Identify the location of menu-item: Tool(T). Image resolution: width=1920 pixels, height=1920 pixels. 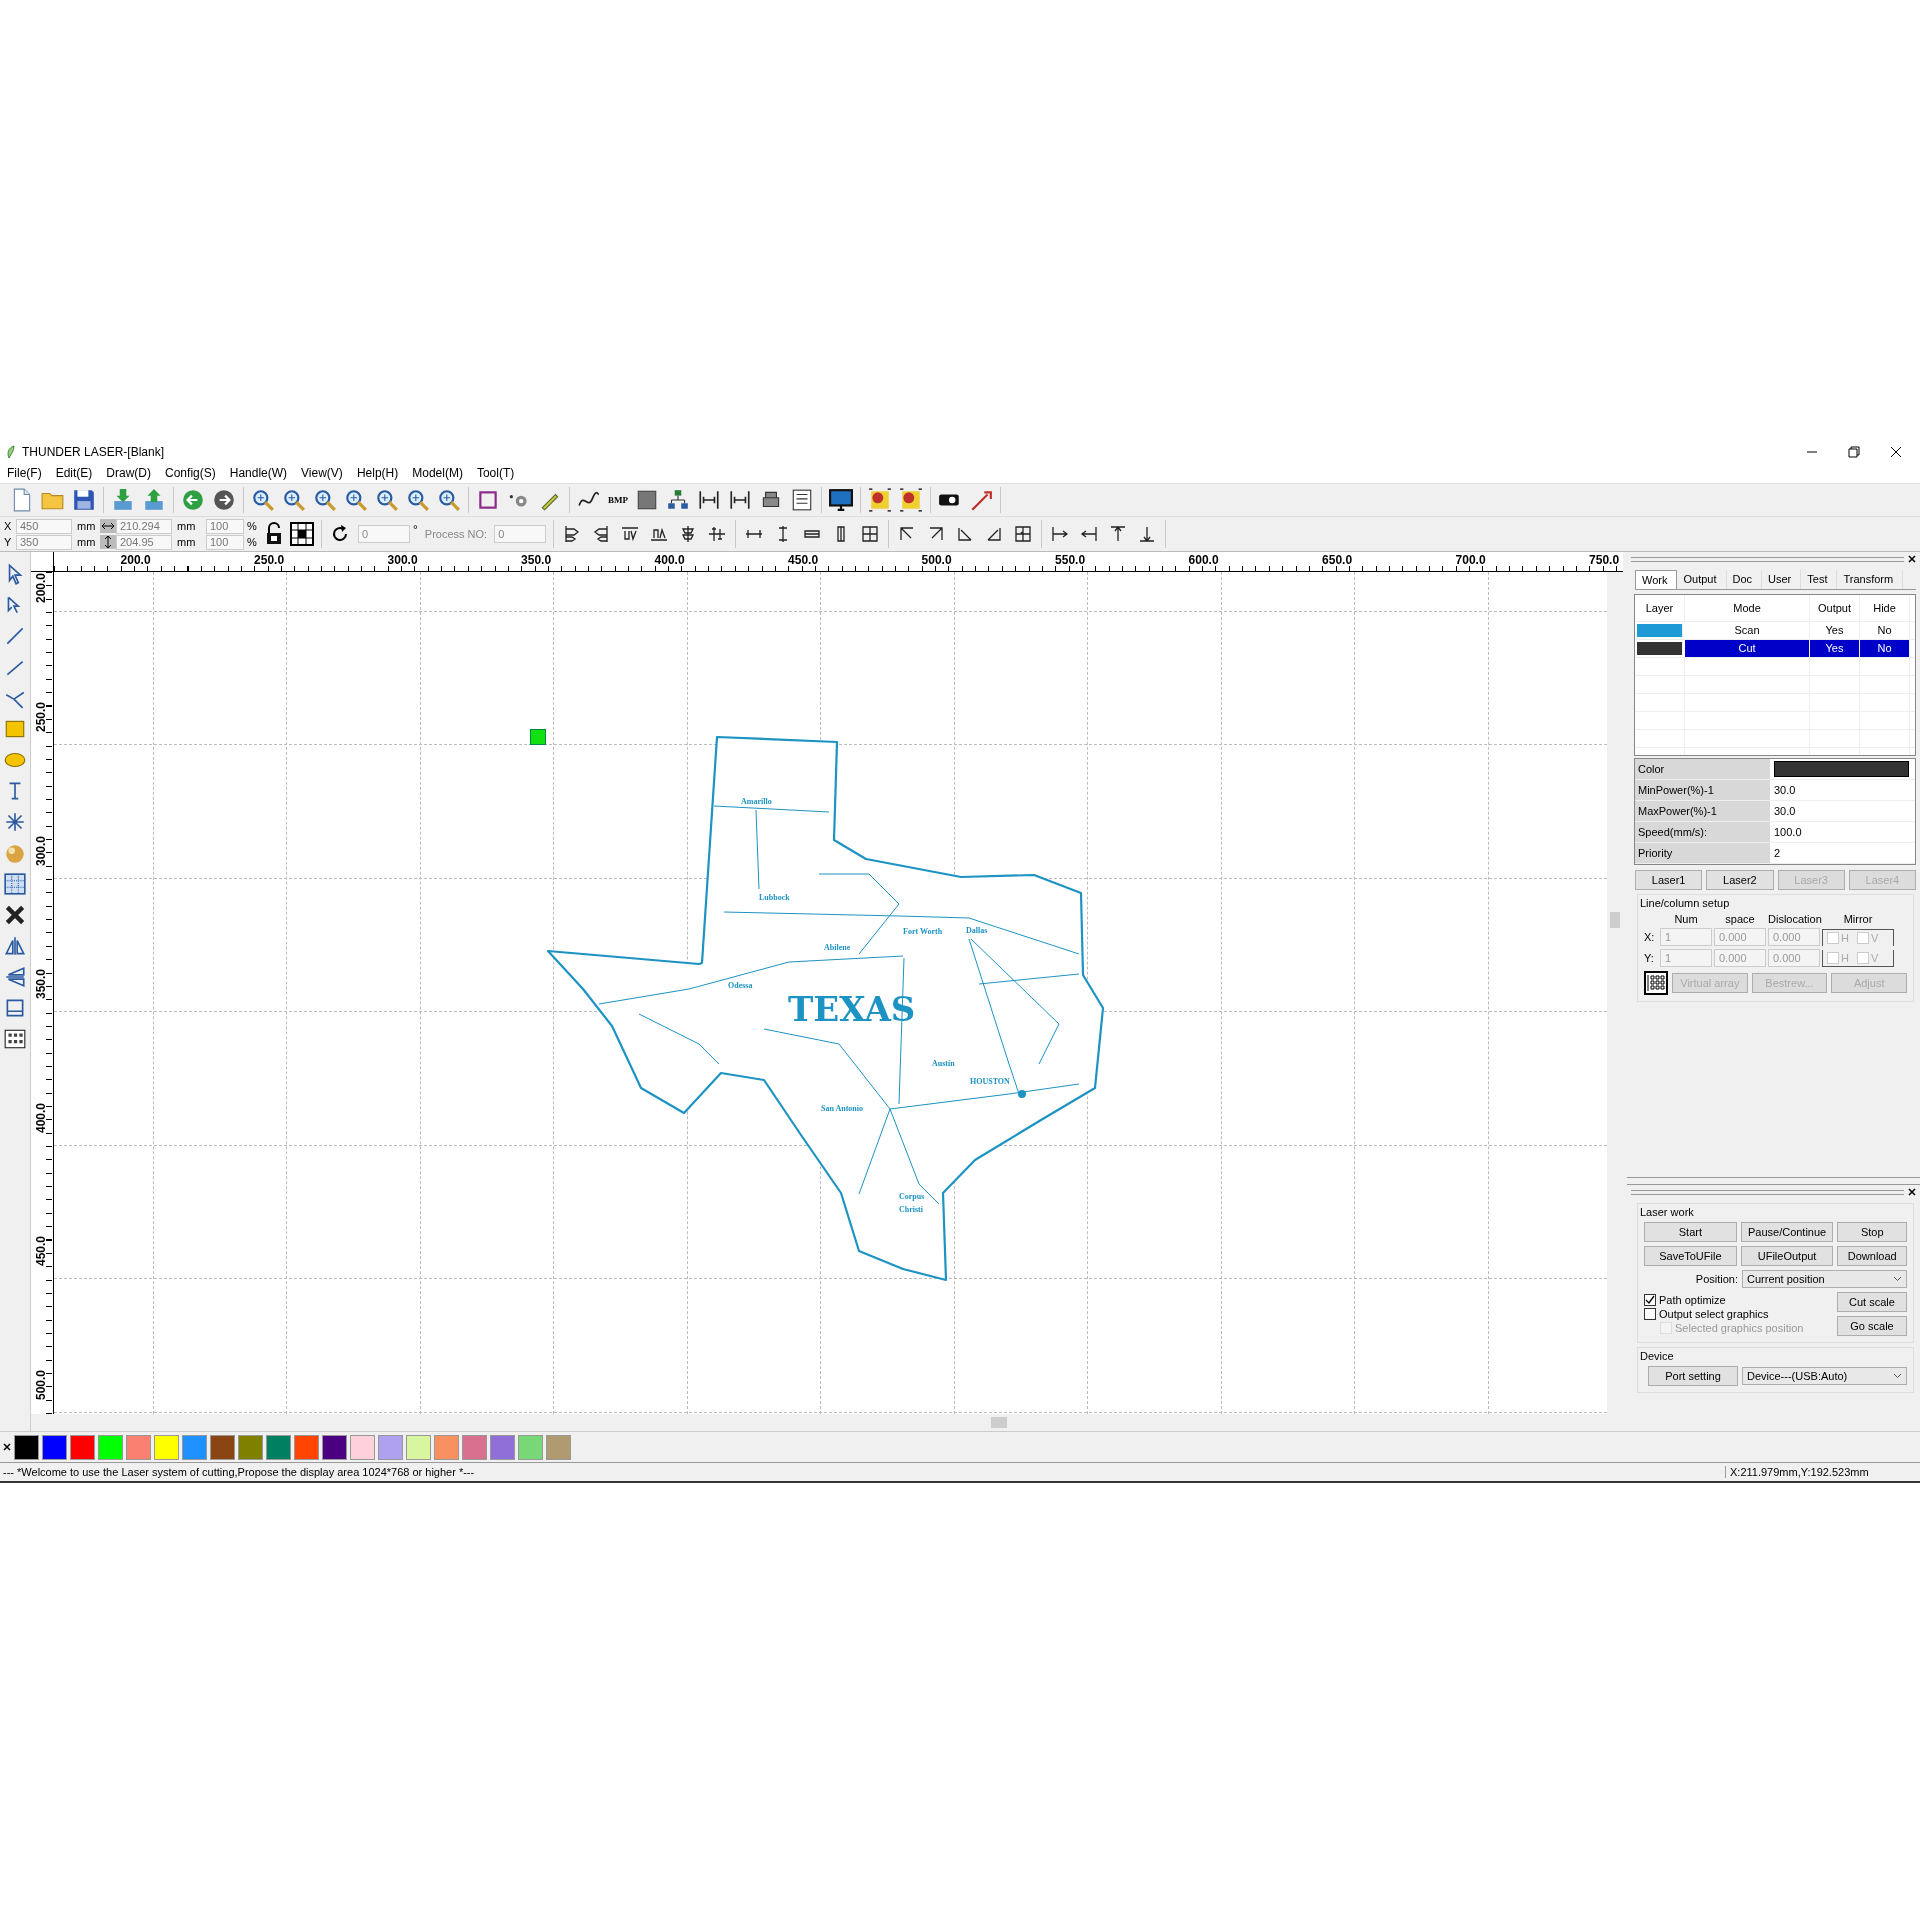
(495, 473).